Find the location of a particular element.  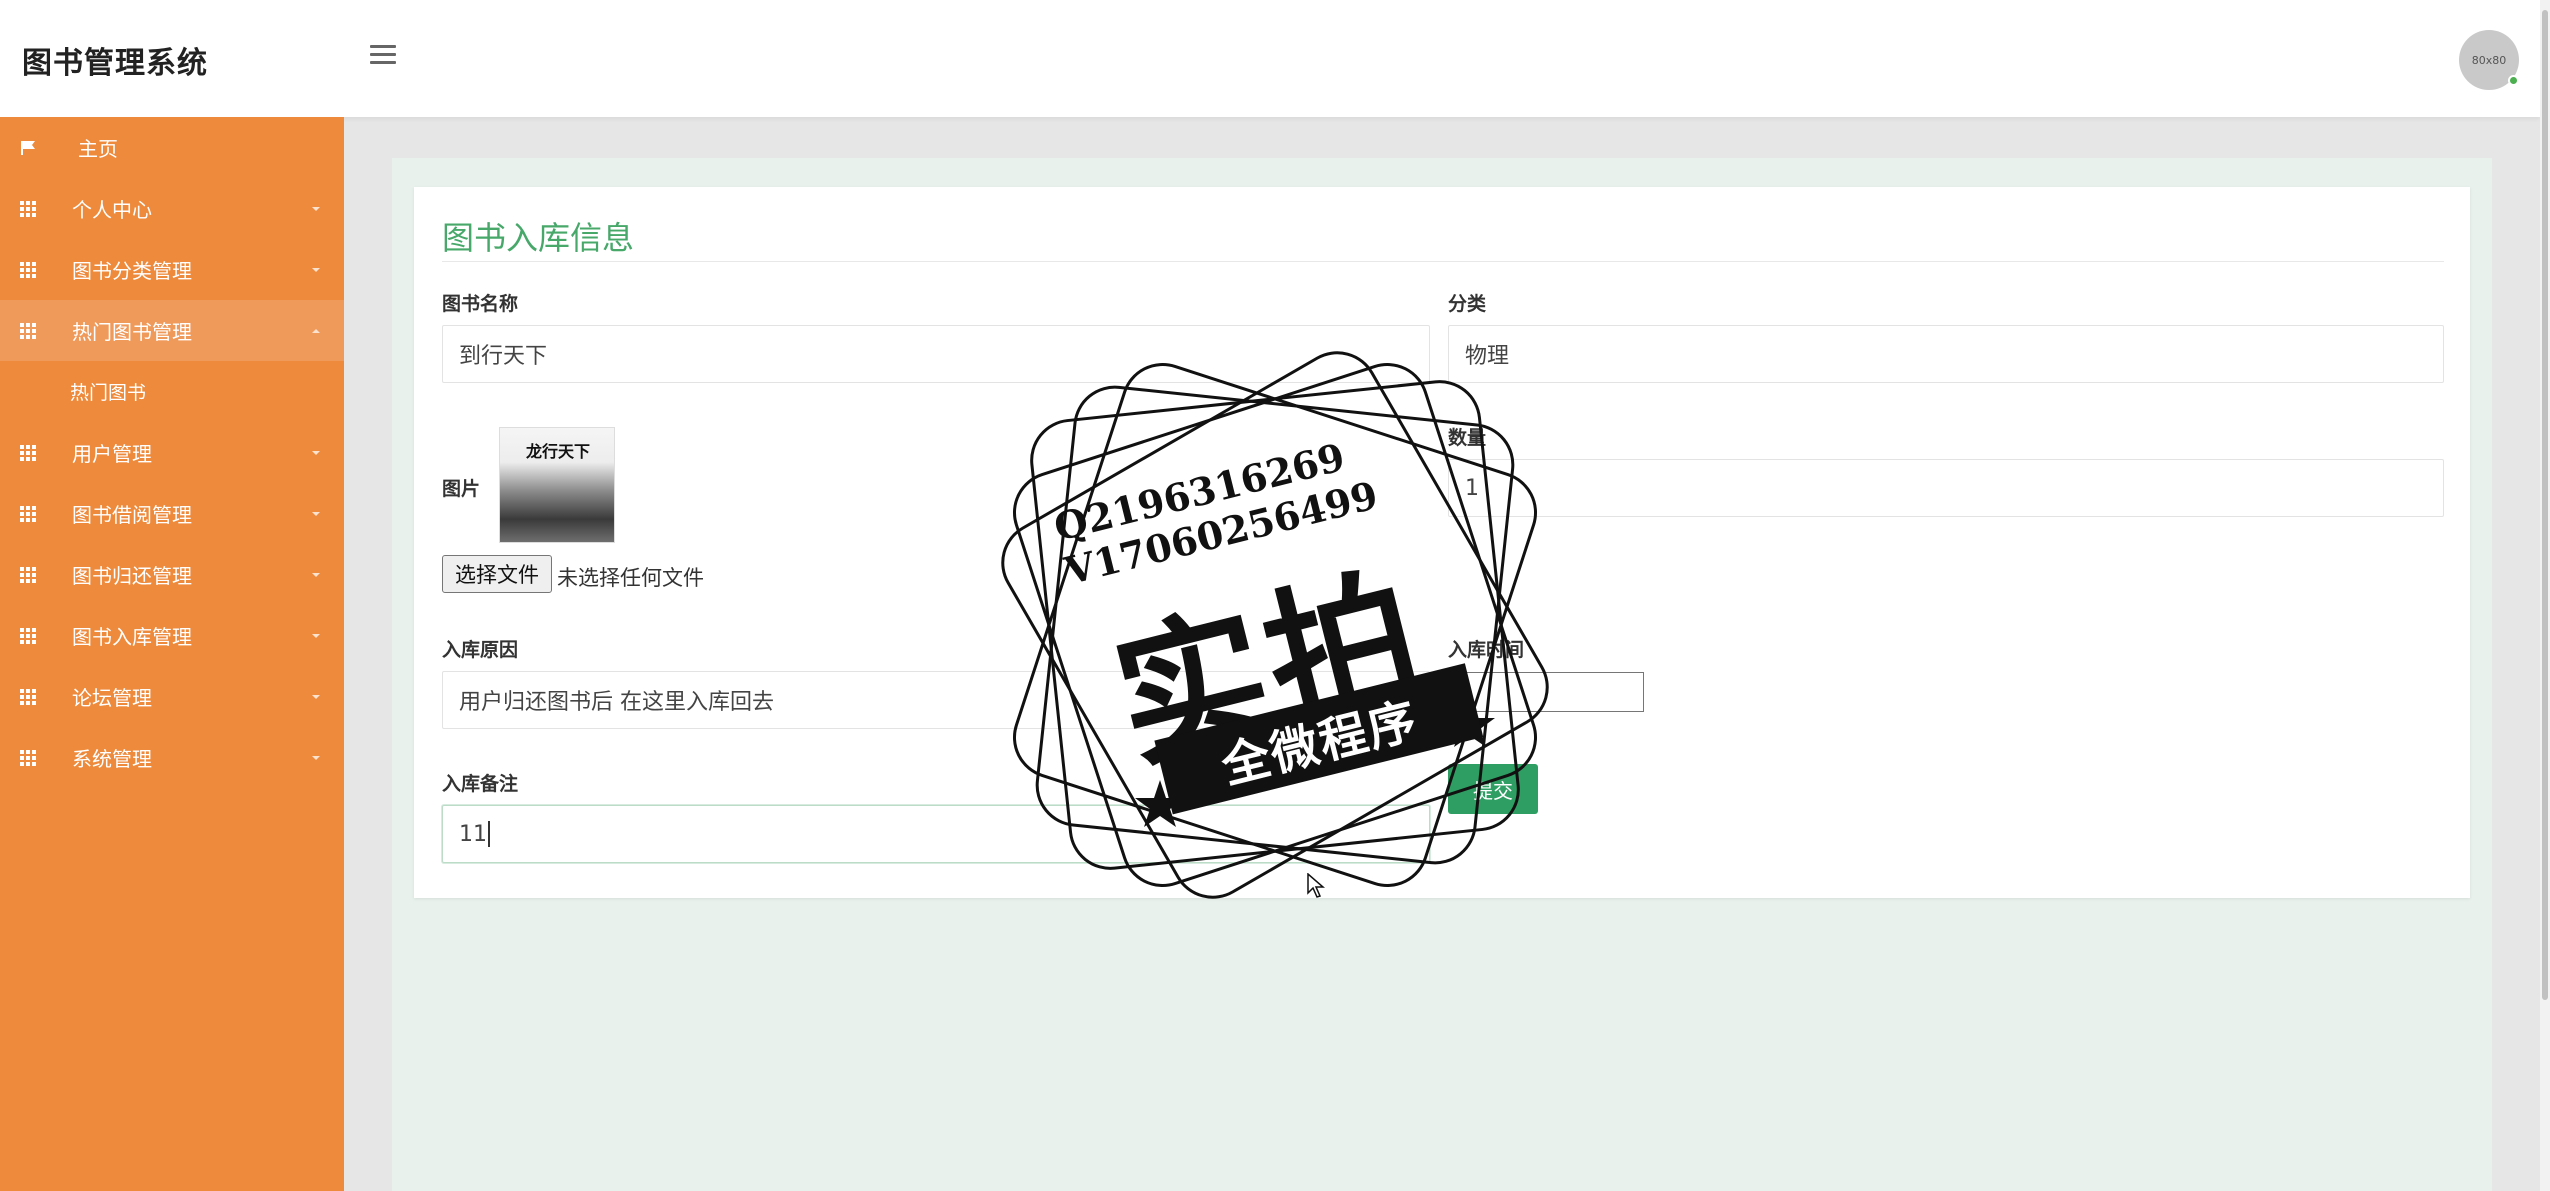

reason-label: 入库原因 is located at coordinates (480, 650).